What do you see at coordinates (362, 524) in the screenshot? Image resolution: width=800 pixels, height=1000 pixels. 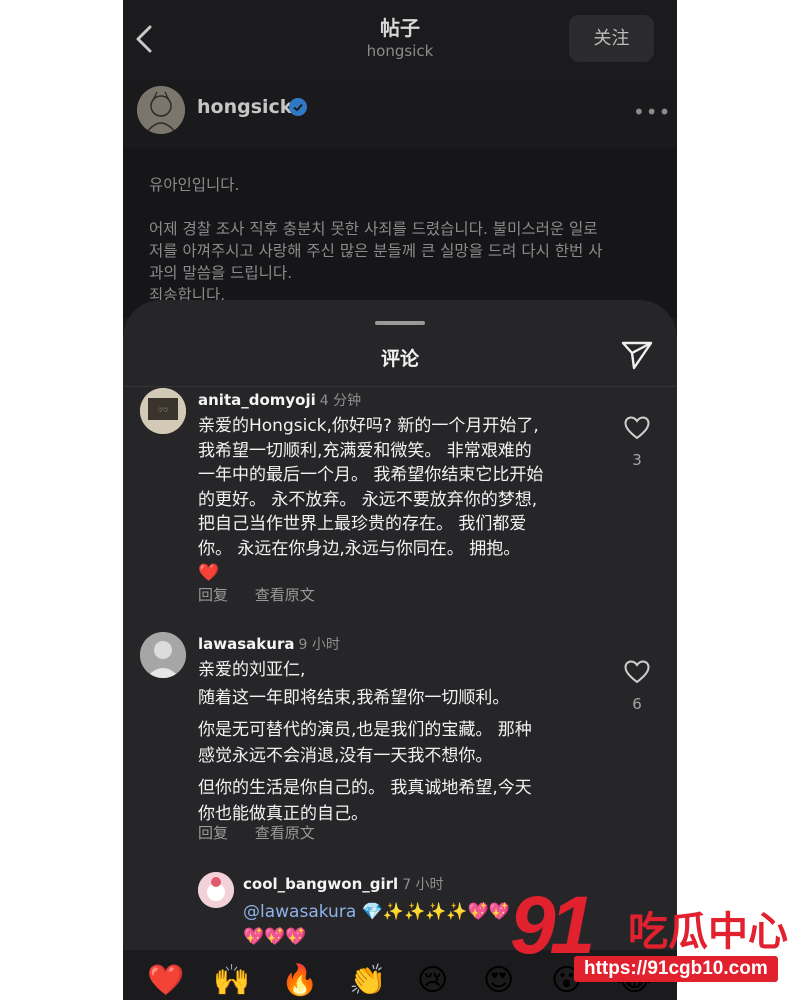 I see `comment-line: 把自己当作世界上最珍贵的存在。 我们都爱` at bounding box center [362, 524].